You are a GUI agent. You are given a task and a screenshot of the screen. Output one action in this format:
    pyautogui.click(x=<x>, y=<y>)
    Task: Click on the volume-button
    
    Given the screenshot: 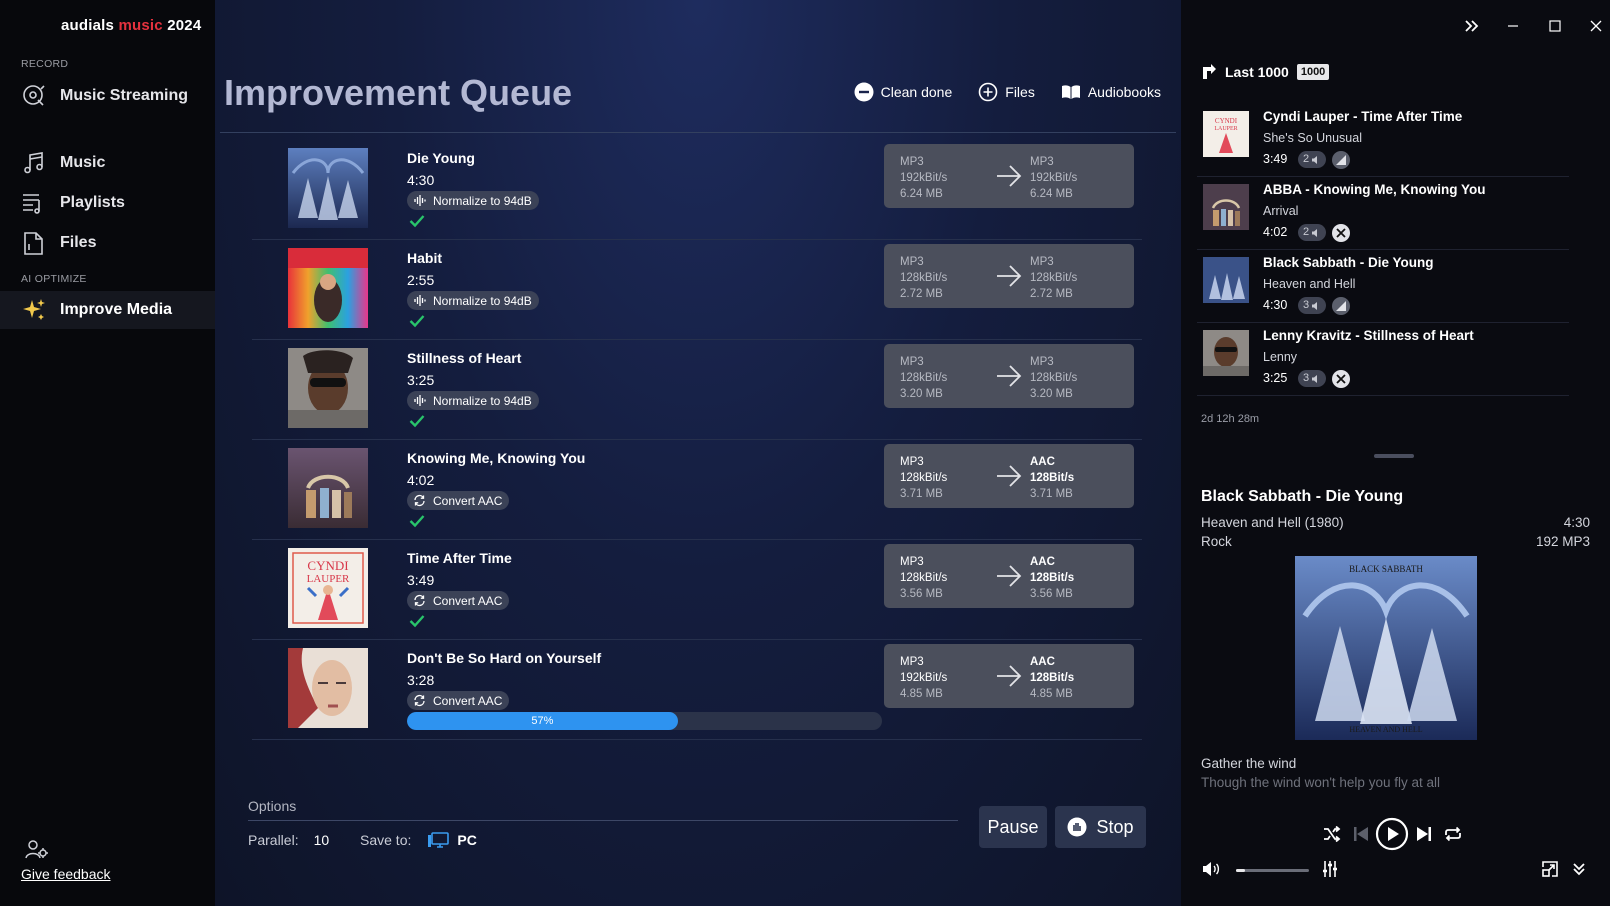 What is the action you would take?
    pyautogui.click(x=1211, y=869)
    